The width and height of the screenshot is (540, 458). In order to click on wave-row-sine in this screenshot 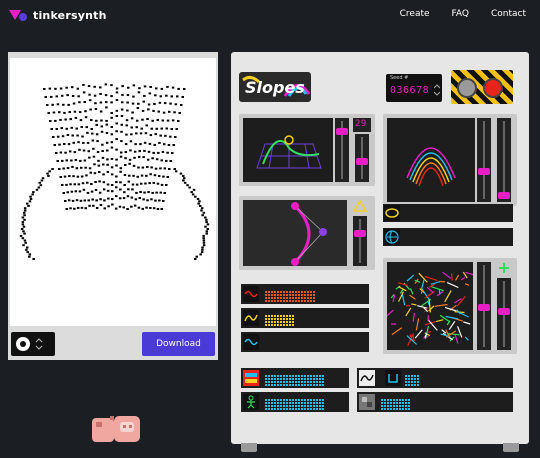, I will do `click(305, 342)`.